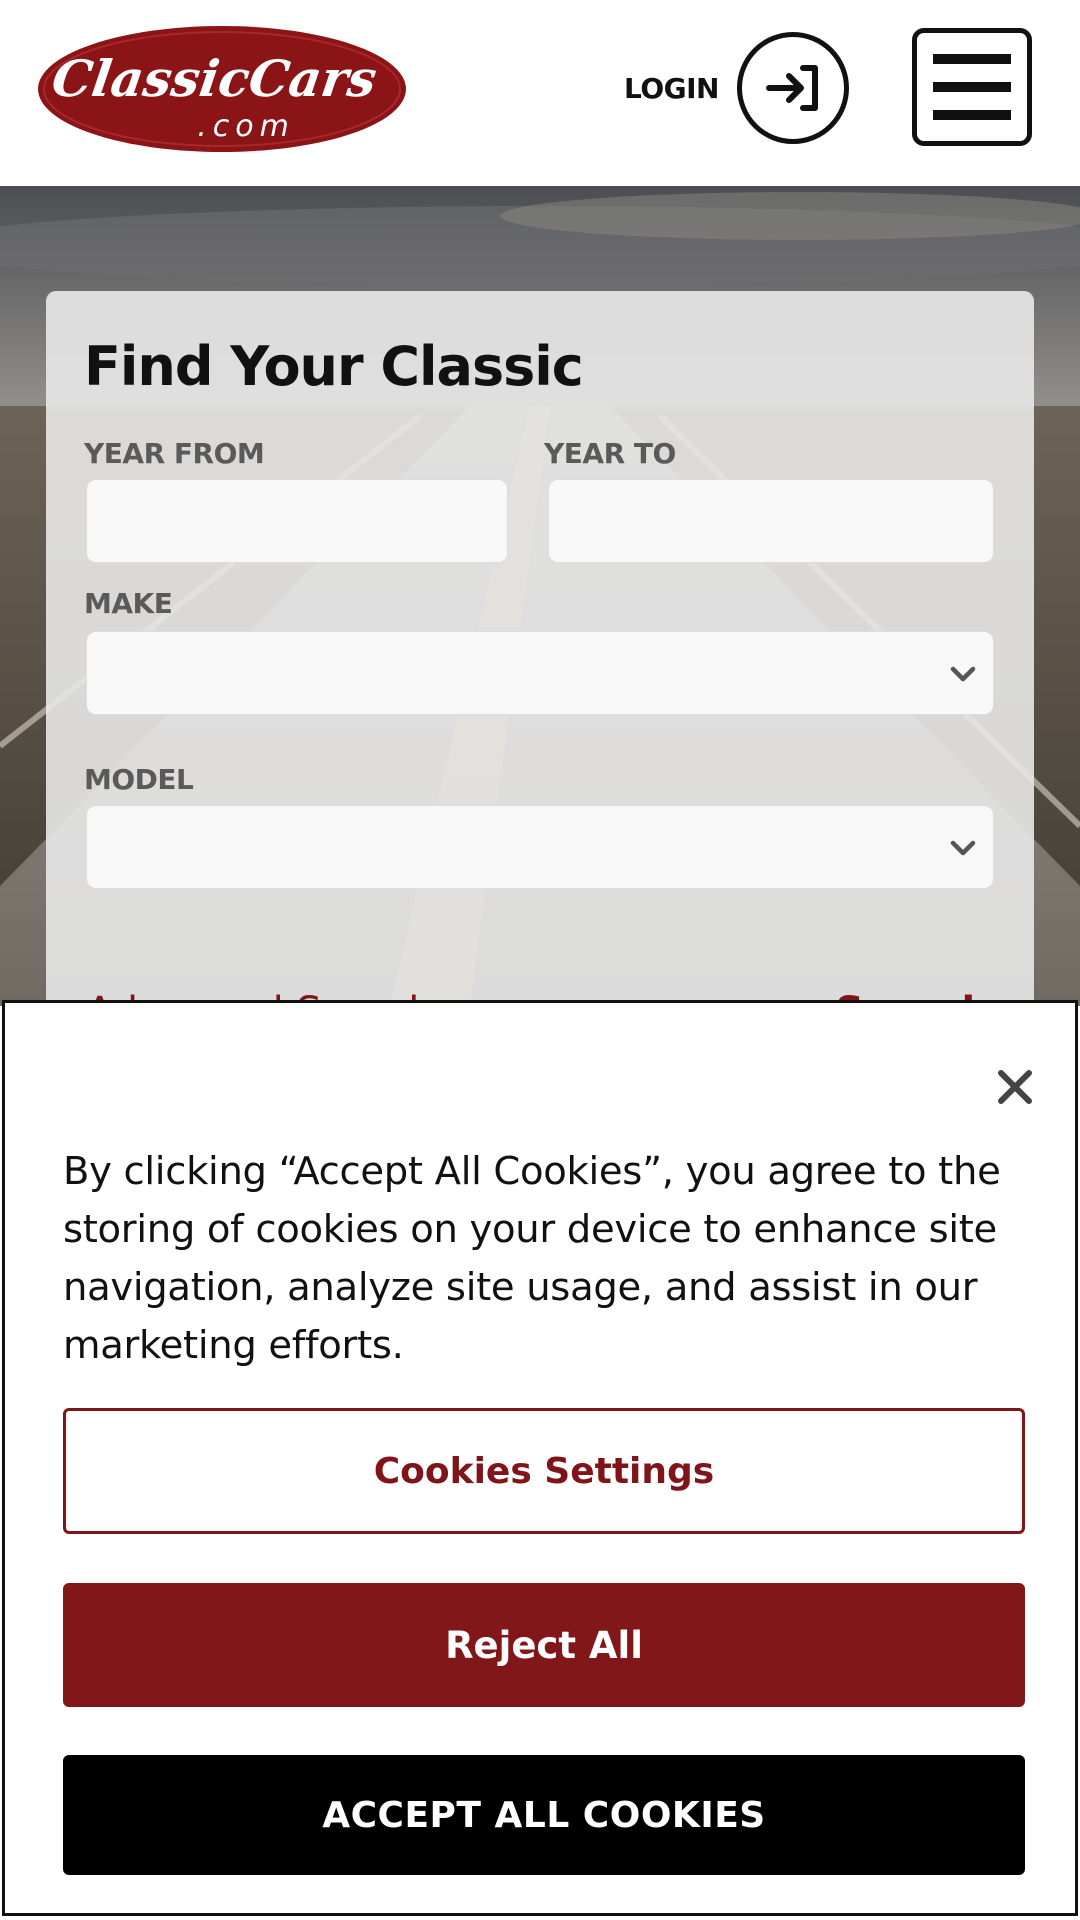 The width and height of the screenshot is (1080, 1920). What do you see at coordinates (671, 88) in the screenshot?
I see `login-label: LOGIN` at bounding box center [671, 88].